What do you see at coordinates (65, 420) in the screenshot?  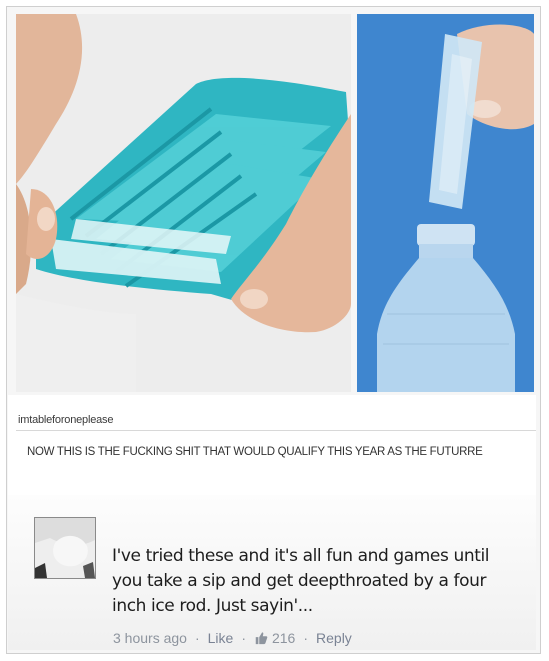 I see `post-username: imtableforoneplease` at bounding box center [65, 420].